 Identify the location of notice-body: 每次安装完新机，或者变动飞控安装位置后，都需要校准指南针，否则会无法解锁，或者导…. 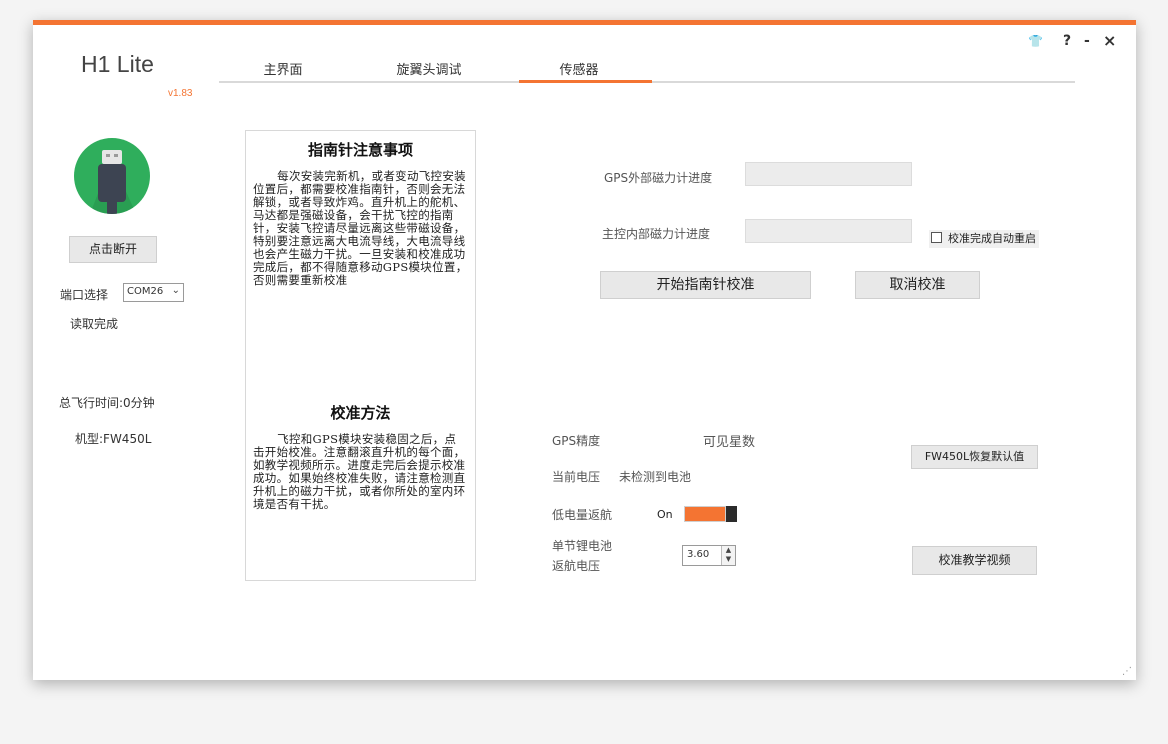
(360, 228).